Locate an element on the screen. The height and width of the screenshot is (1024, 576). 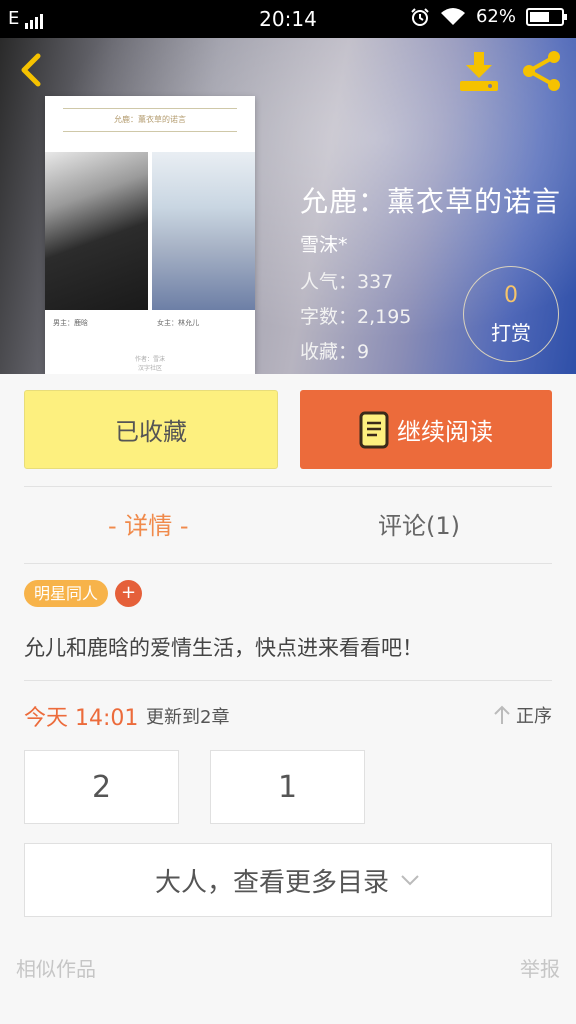
sort-order-label: 正序 is located at coordinates (534, 716).